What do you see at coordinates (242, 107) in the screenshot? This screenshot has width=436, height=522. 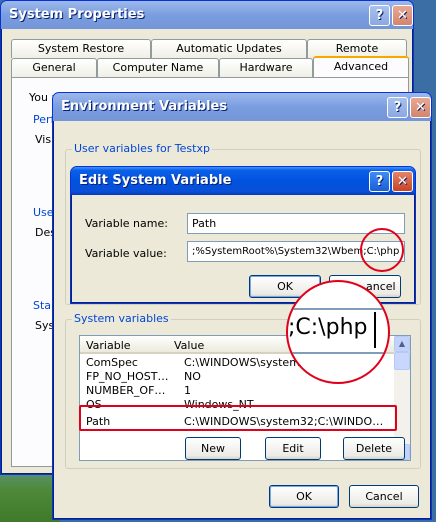 I see `environment-variables-titlebar: Environment Variables ? ✕` at bounding box center [242, 107].